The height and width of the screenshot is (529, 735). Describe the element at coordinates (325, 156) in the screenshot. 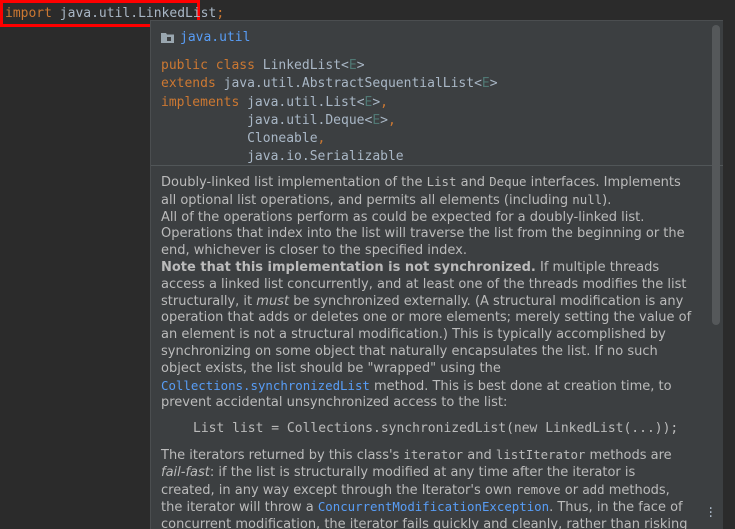

I see `interface-serializable: java.io.Serializable` at that location.